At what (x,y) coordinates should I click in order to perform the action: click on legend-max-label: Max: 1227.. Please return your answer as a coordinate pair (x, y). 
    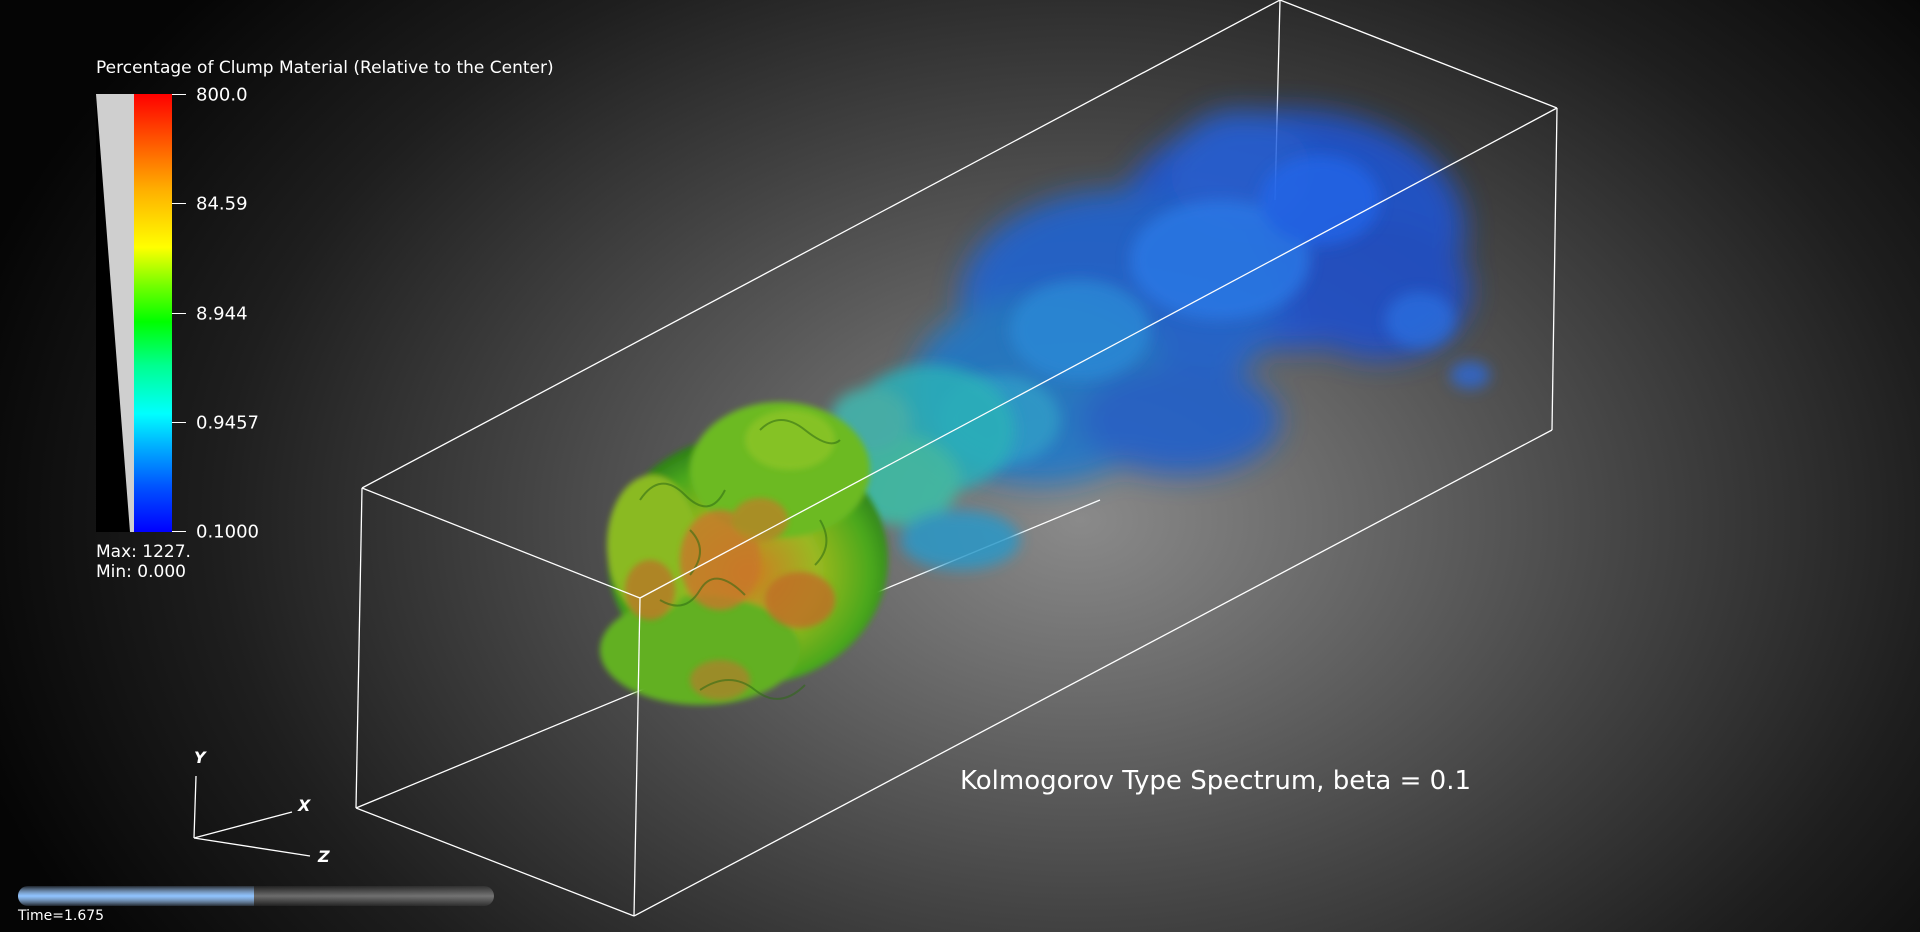
    Looking at the image, I should click on (143, 552).